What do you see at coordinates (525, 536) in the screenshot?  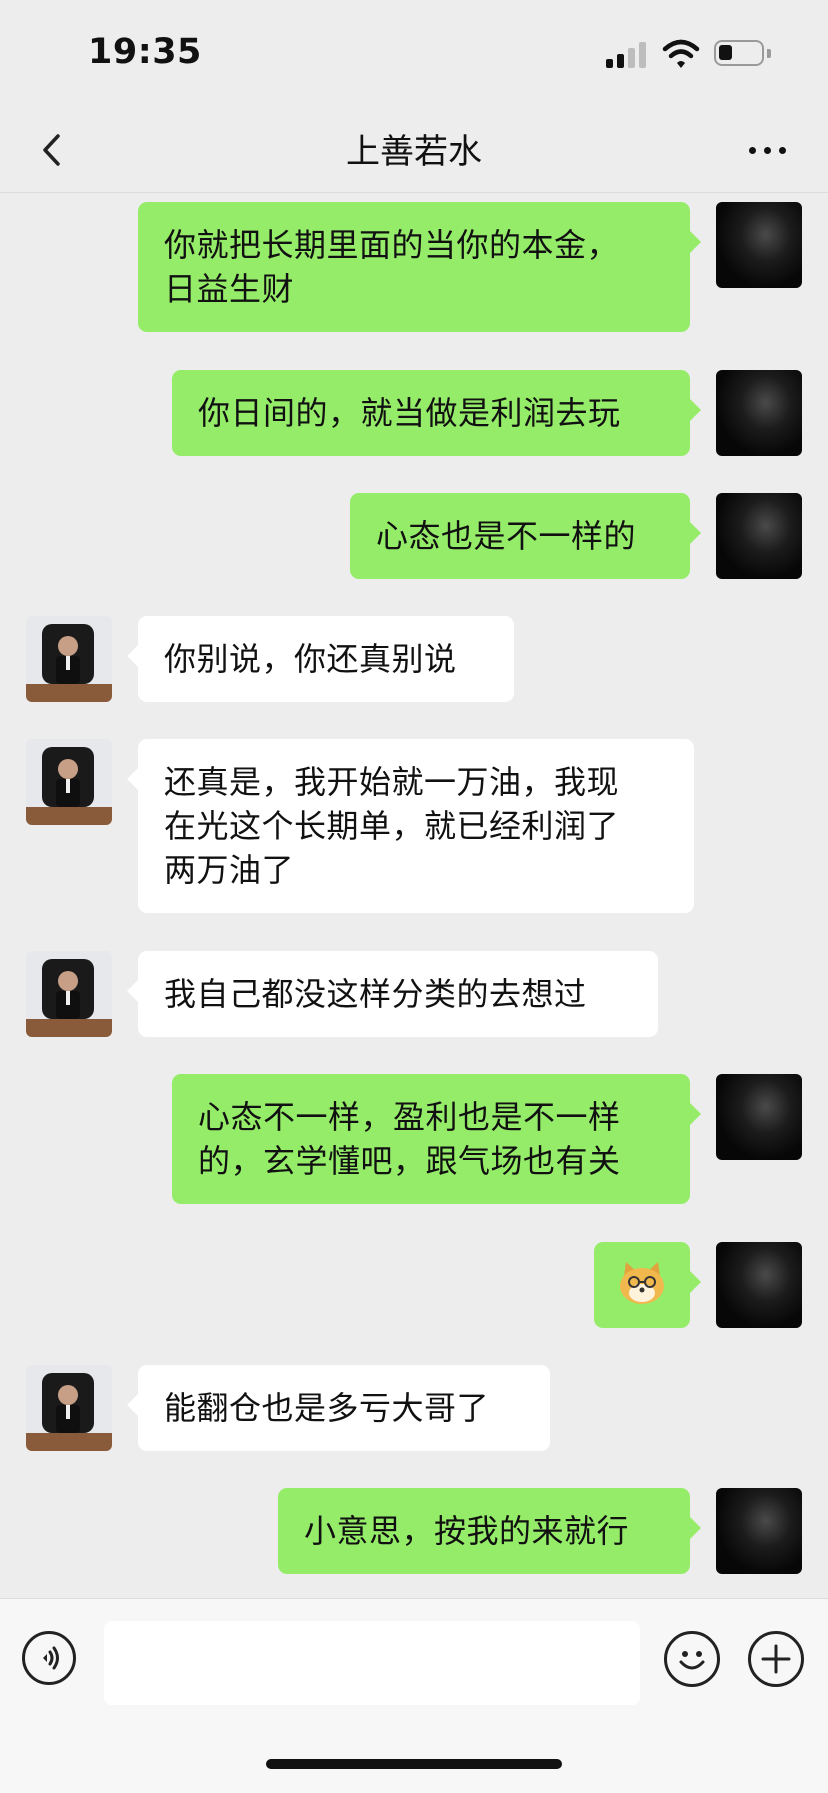 I see `message-bubble: 心态也是不一样的` at bounding box center [525, 536].